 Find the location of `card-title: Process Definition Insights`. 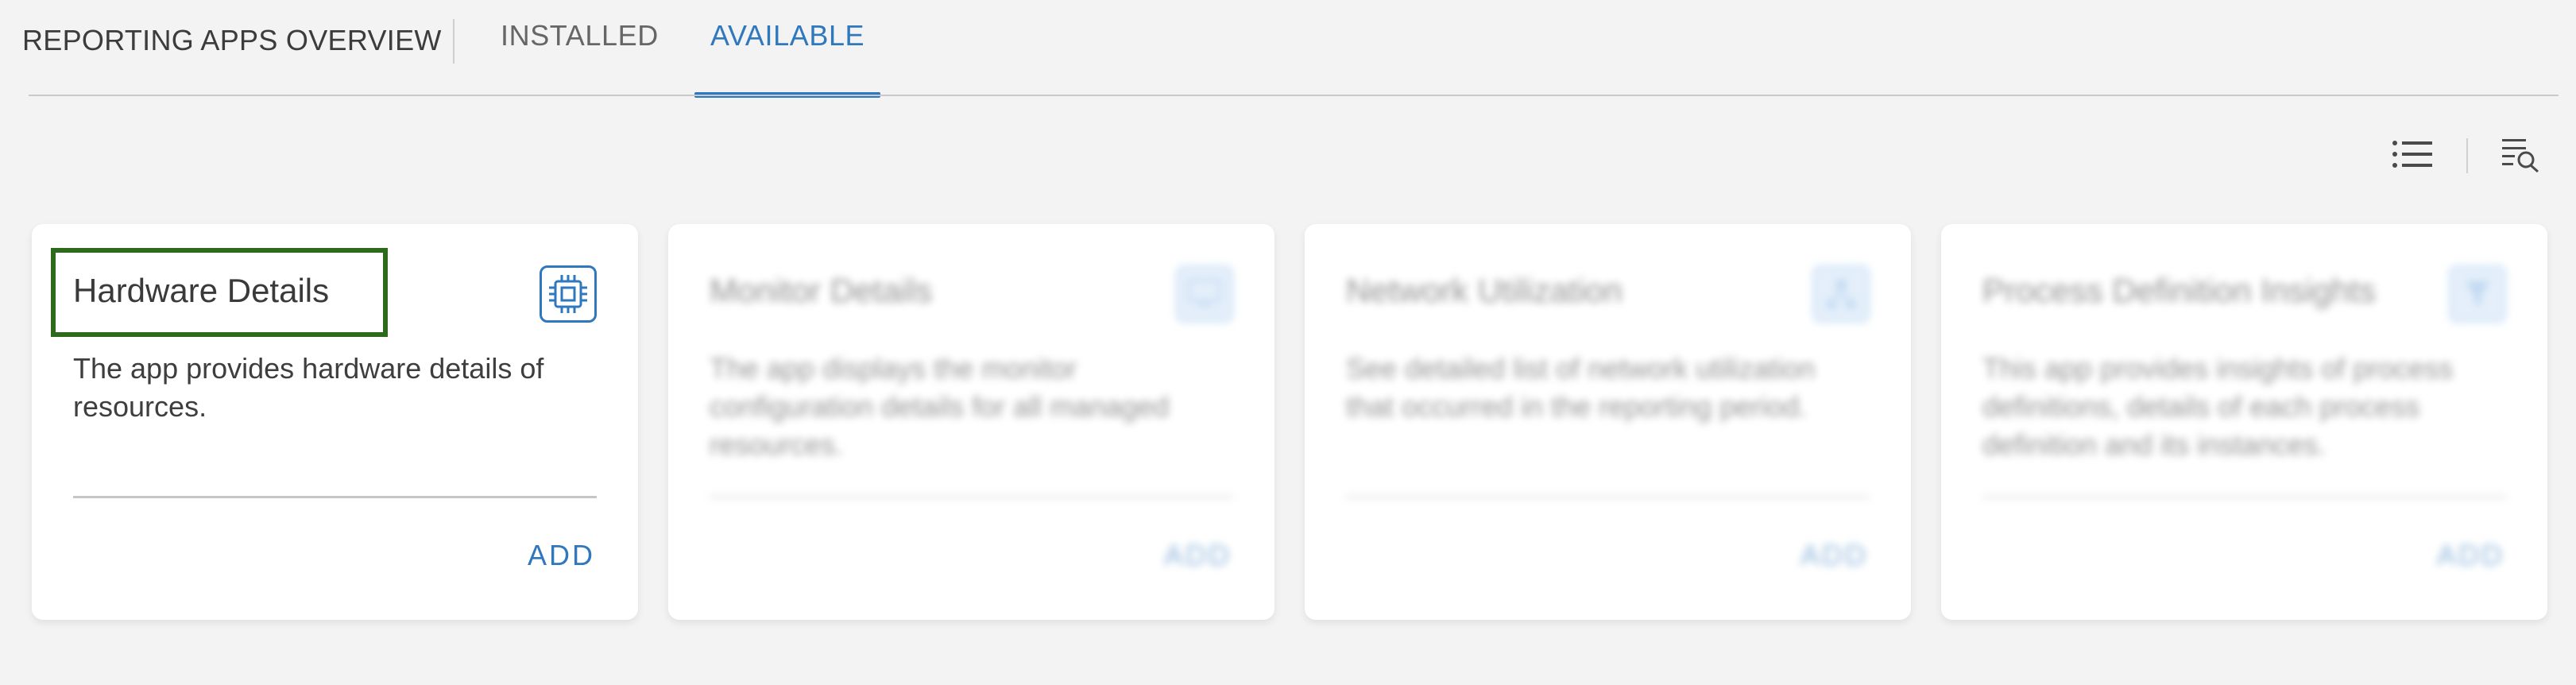

card-title: Process Definition Insights is located at coordinates (2179, 291).